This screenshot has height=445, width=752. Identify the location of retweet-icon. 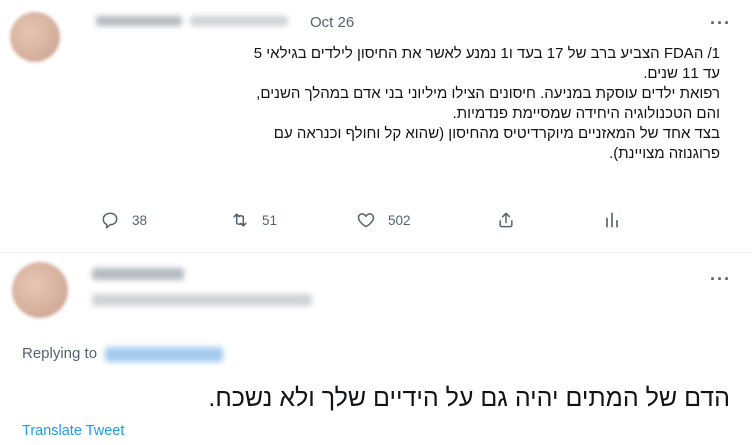
(240, 220).